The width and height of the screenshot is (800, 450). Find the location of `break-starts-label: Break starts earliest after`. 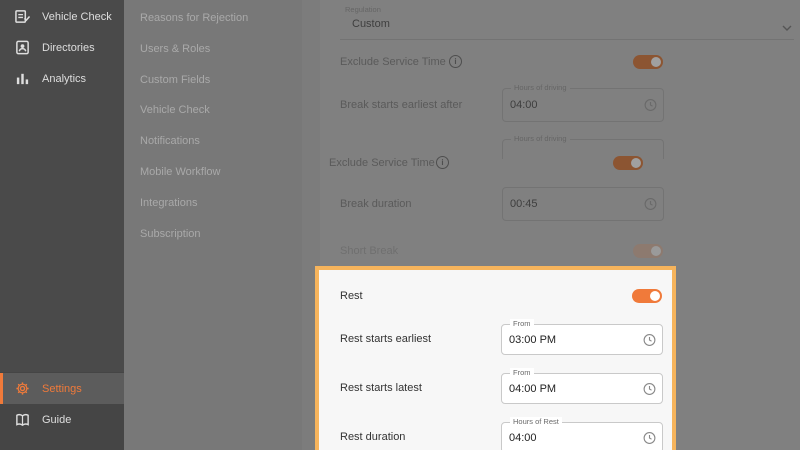

break-starts-label: Break starts earliest after is located at coordinates (401, 105).